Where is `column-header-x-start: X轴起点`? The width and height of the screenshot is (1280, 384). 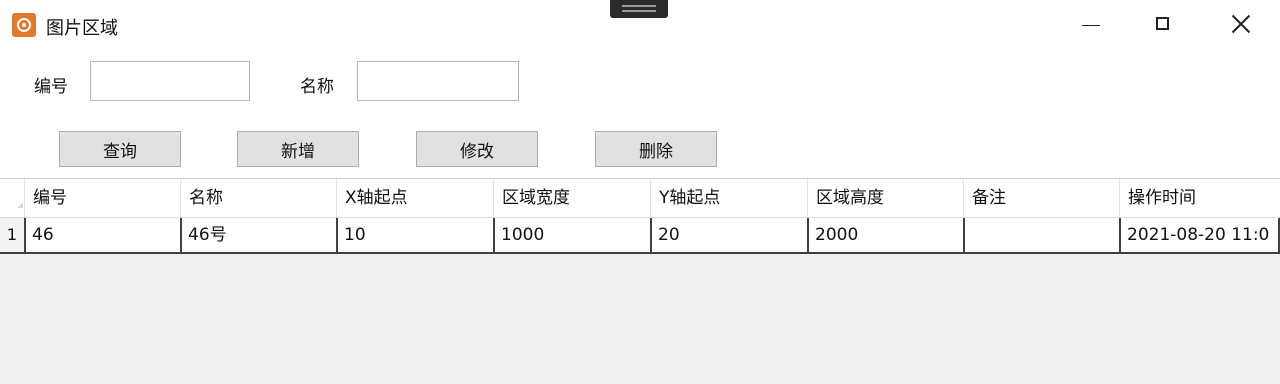 column-header-x-start: X轴起点 is located at coordinates (414, 198).